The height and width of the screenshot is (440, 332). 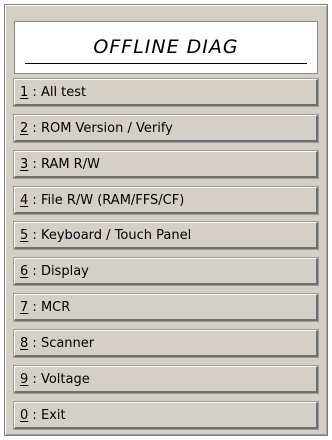 I want to click on menu-item-key: 0, so click(x=24, y=415).